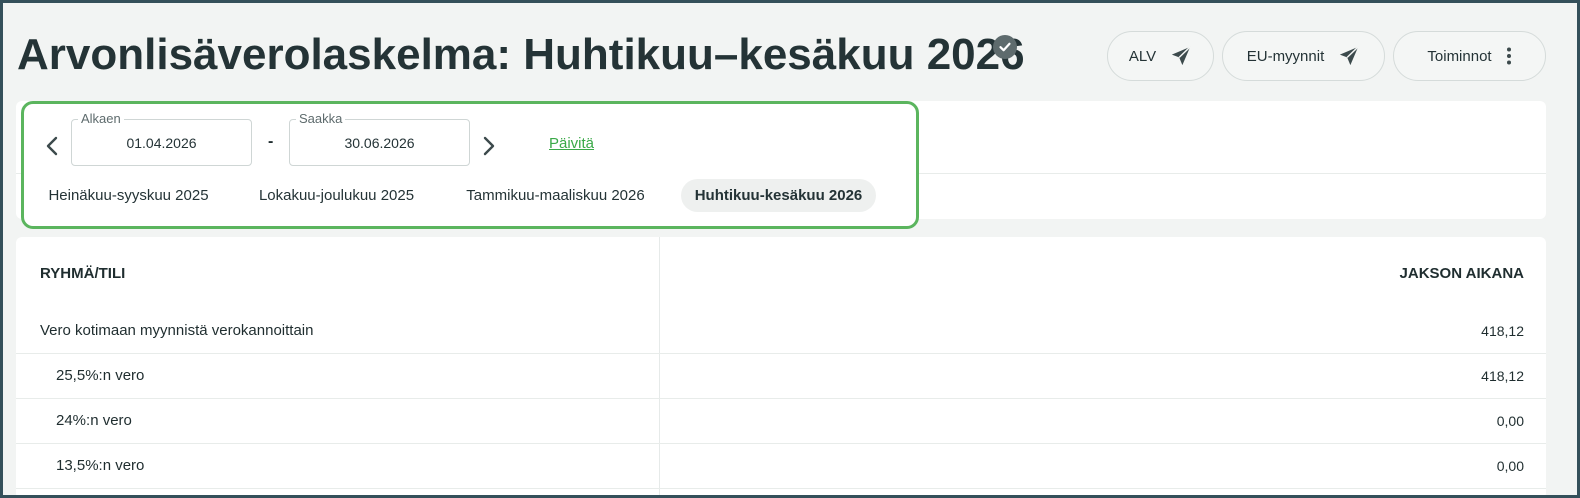  I want to click on end-date-field: Saakka 30.06.2026, so click(379, 138).